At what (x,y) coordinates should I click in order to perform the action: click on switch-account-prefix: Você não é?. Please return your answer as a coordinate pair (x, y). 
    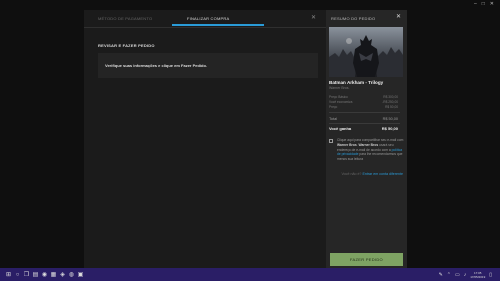
    Looking at the image, I should click on (351, 174).